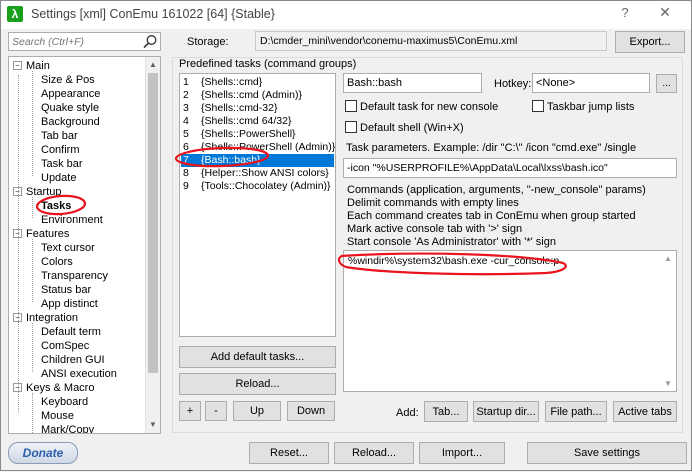 This screenshot has height=472, width=692. I want to click on tree-item-main: − Main, so click(31, 66).